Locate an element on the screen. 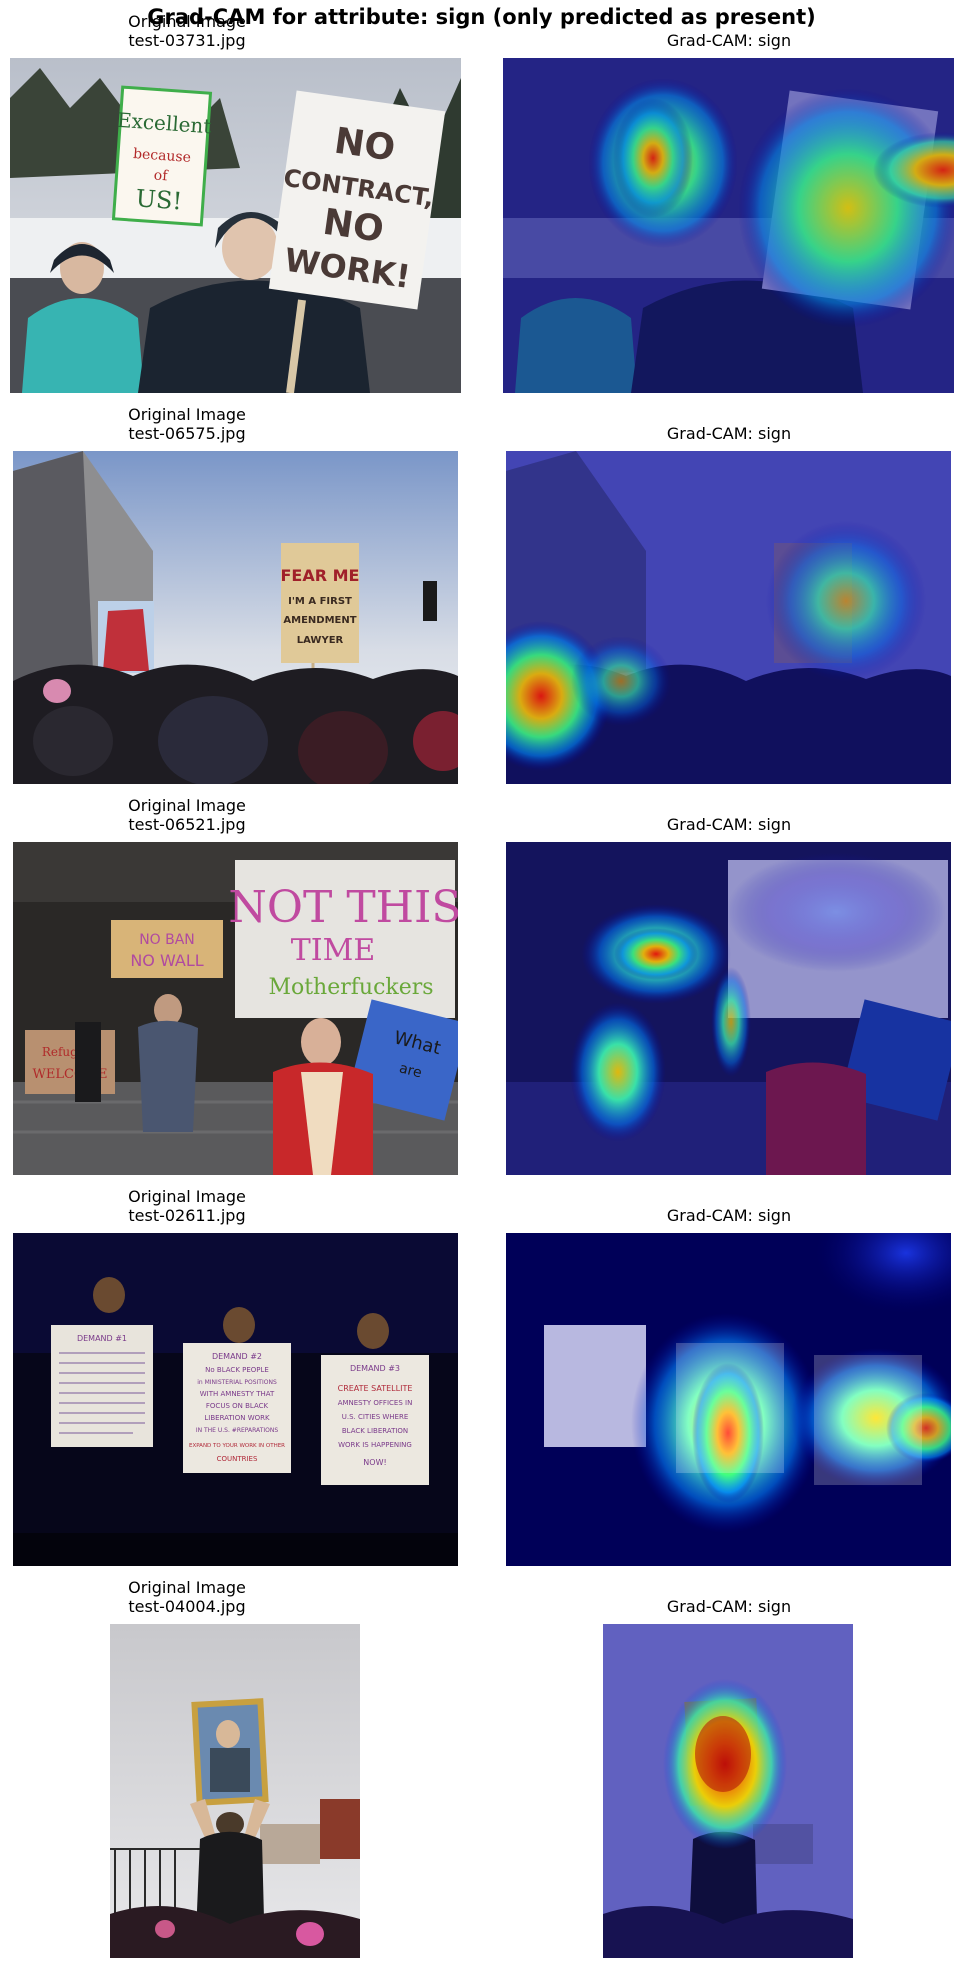 The image size is (963, 1965). filename-label: test-03731.jpg is located at coordinates (187, 40).